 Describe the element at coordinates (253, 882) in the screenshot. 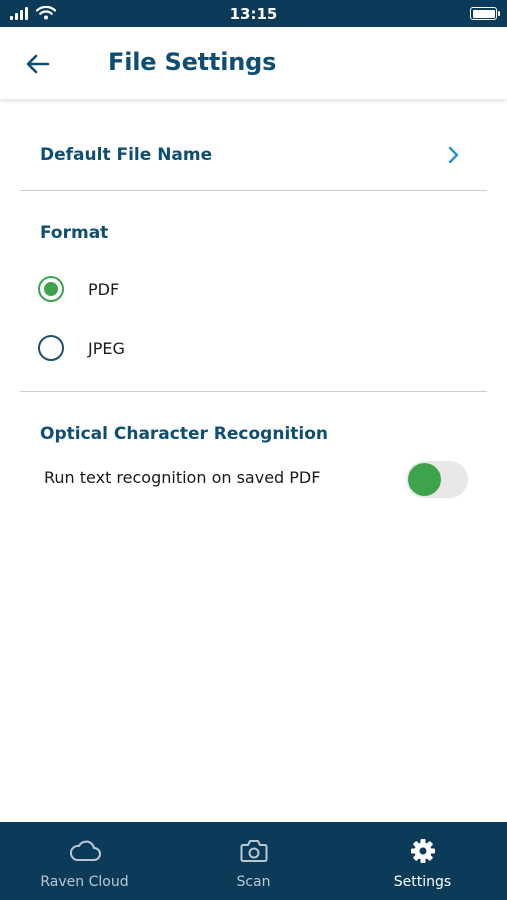

I see `nav-label: Scan` at that location.